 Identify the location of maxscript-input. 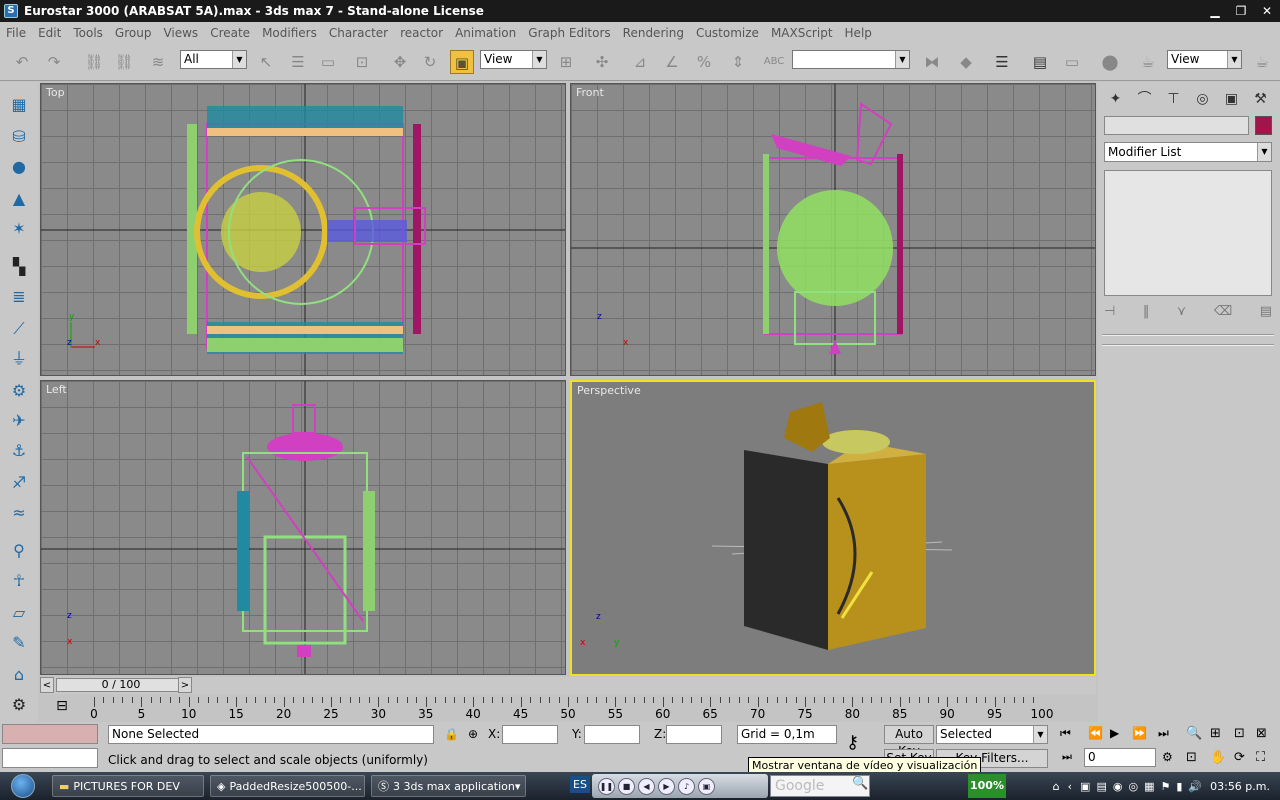
(50, 758).